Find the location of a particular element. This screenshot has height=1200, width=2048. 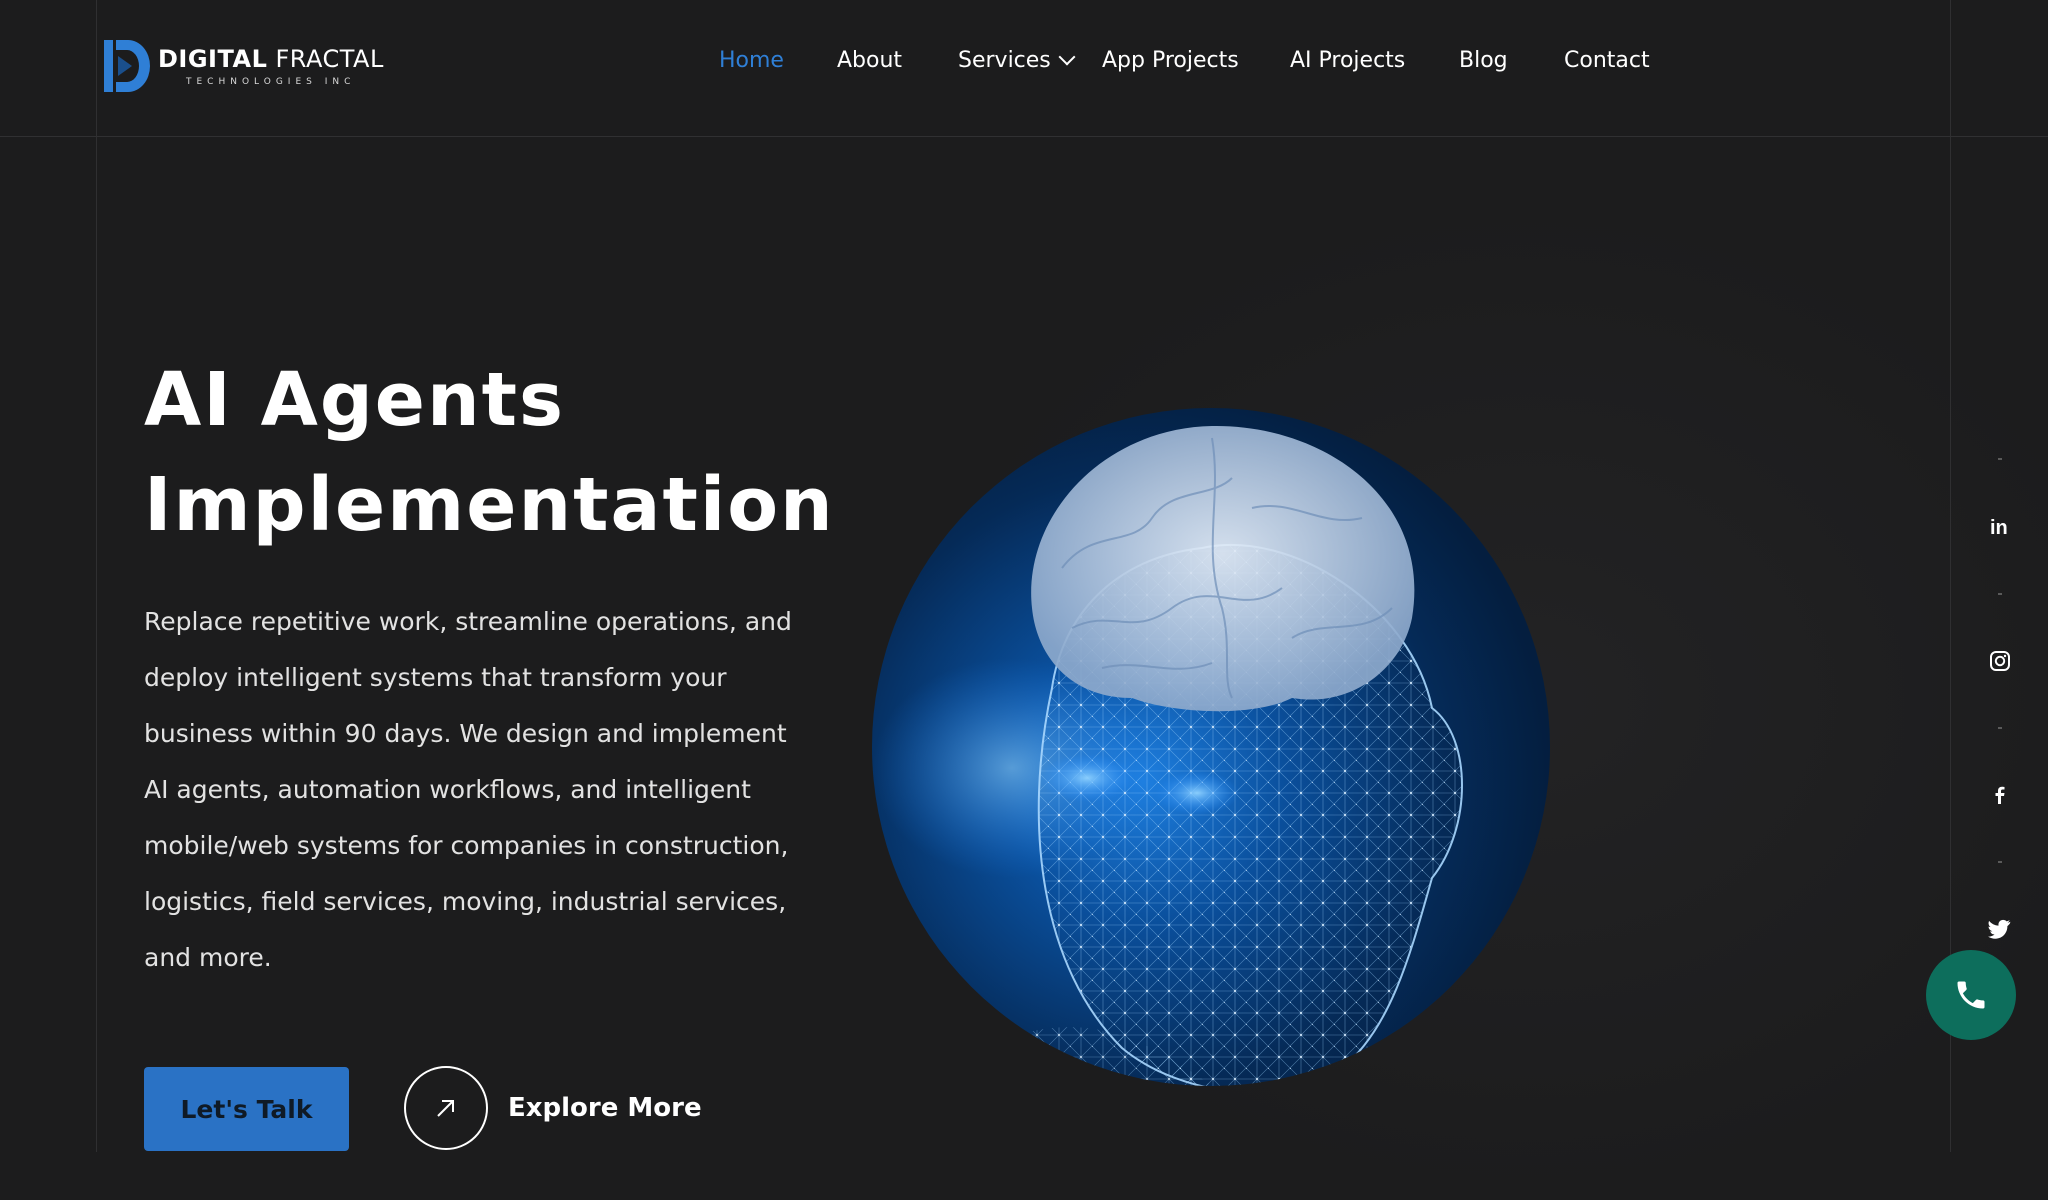

brand-logo: DIGITAL FRACTAL TECHNOLOGIES INC is located at coordinates (244, 66).